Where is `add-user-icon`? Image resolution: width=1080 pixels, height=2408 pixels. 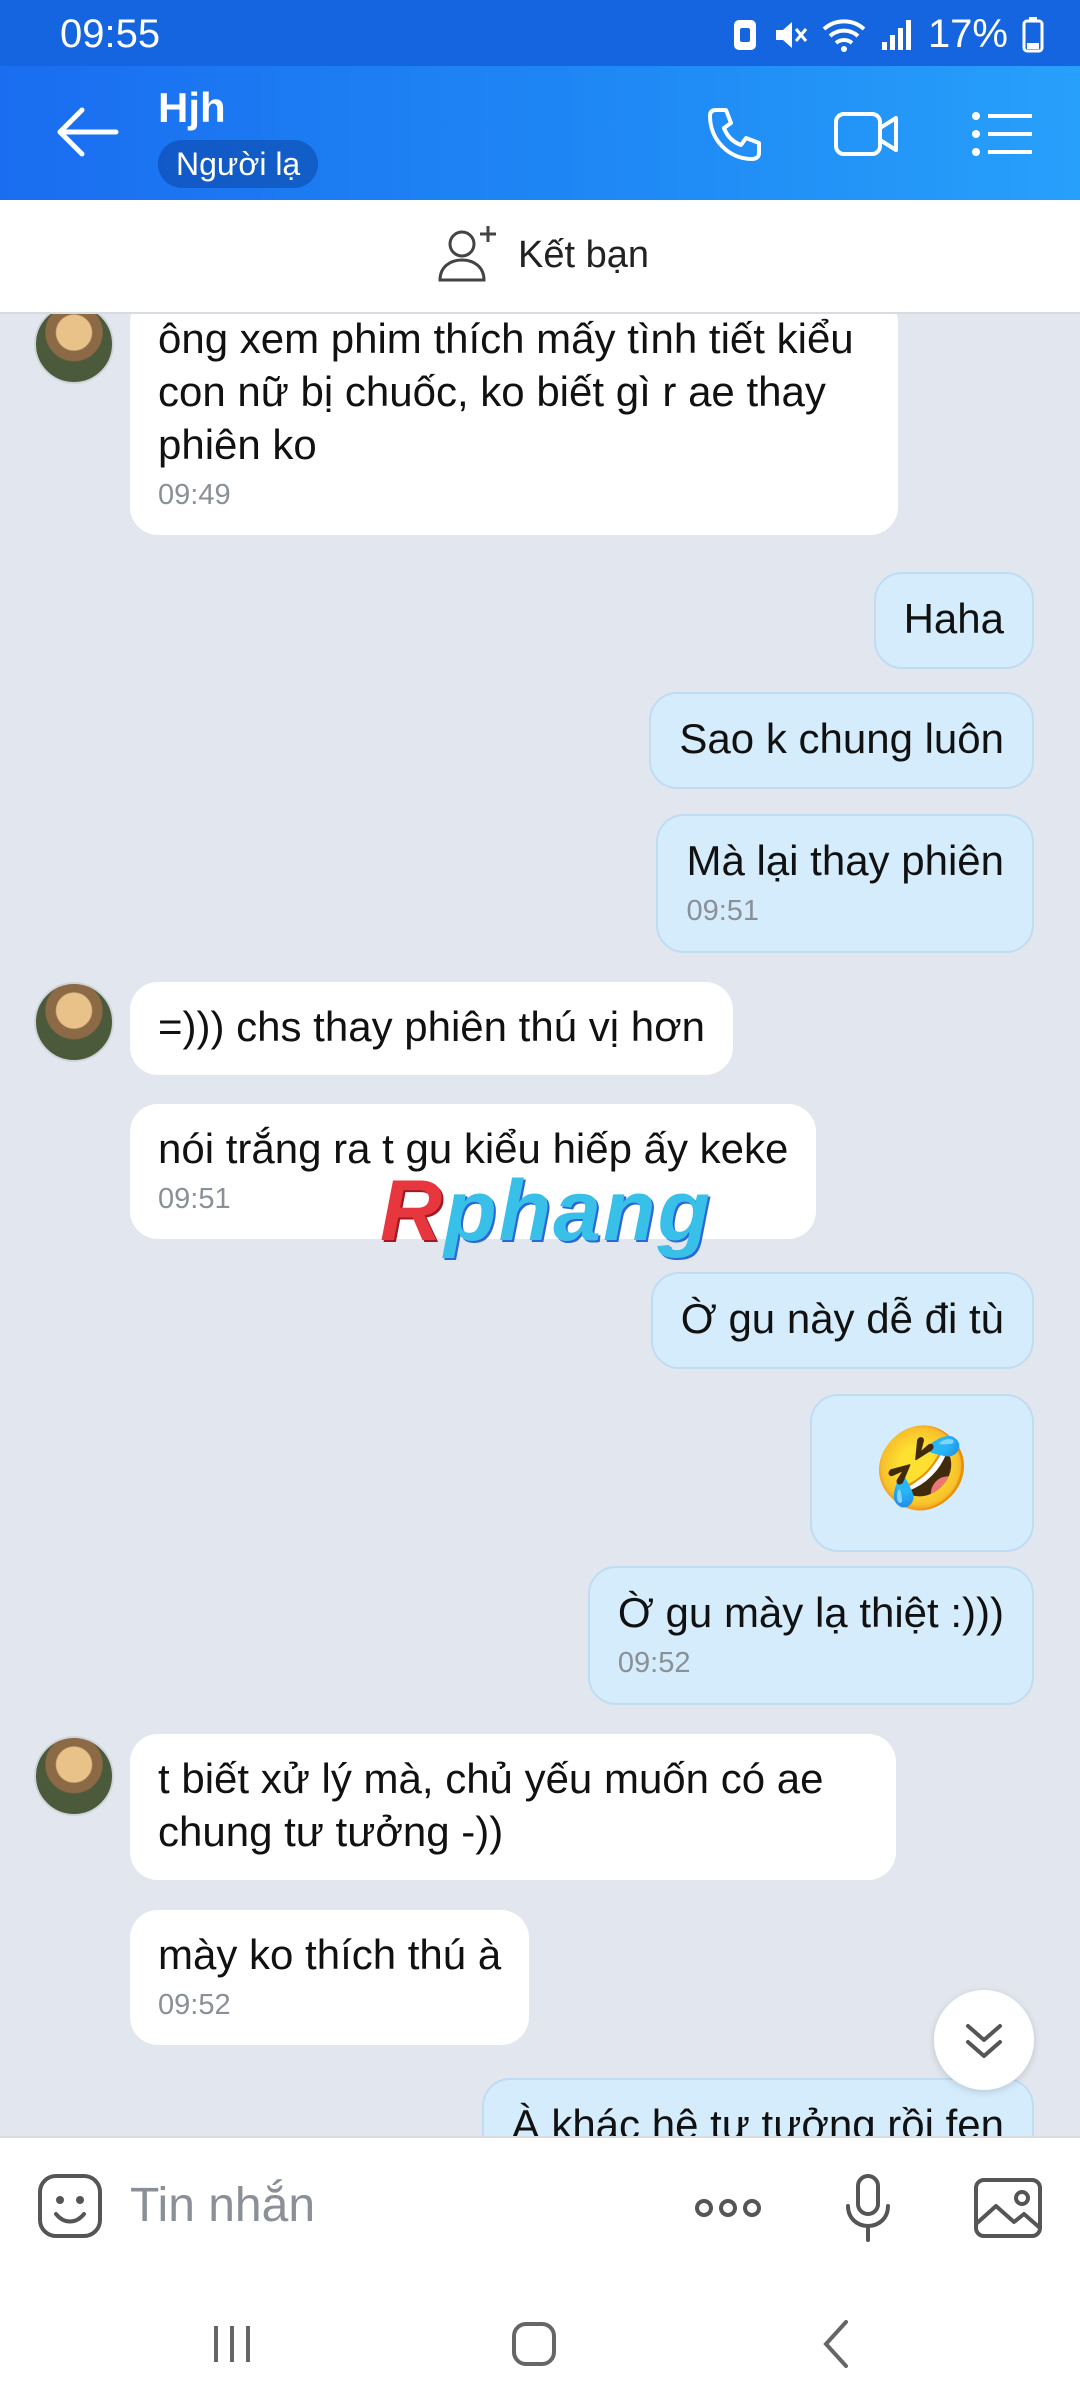 add-user-icon is located at coordinates (467, 254).